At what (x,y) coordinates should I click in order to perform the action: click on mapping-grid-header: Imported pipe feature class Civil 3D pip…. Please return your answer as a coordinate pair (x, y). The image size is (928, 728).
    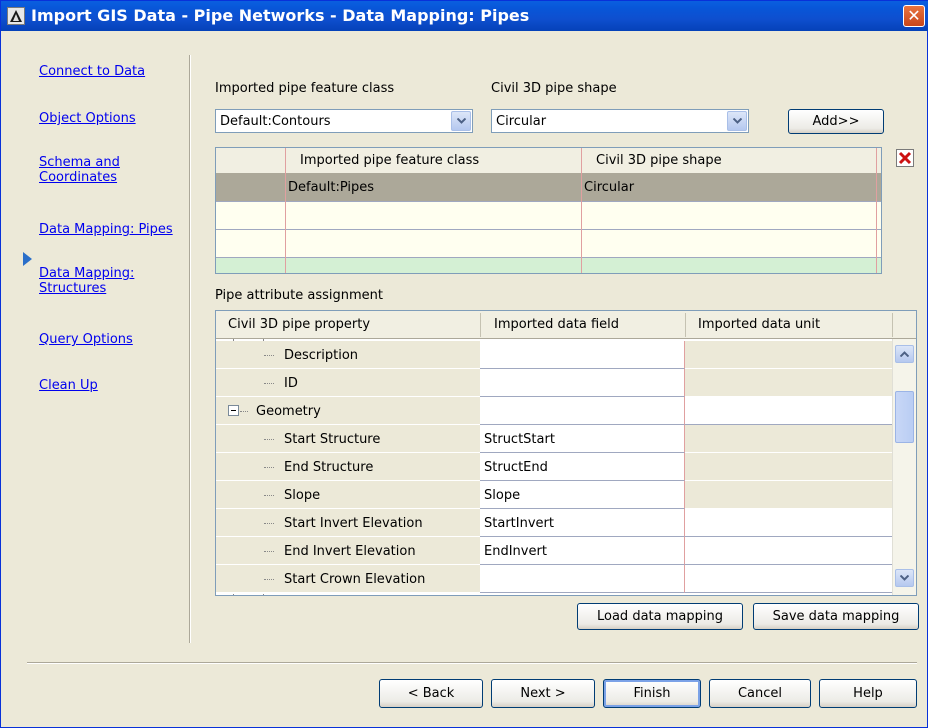
    Looking at the image, I should click on (548, 161).